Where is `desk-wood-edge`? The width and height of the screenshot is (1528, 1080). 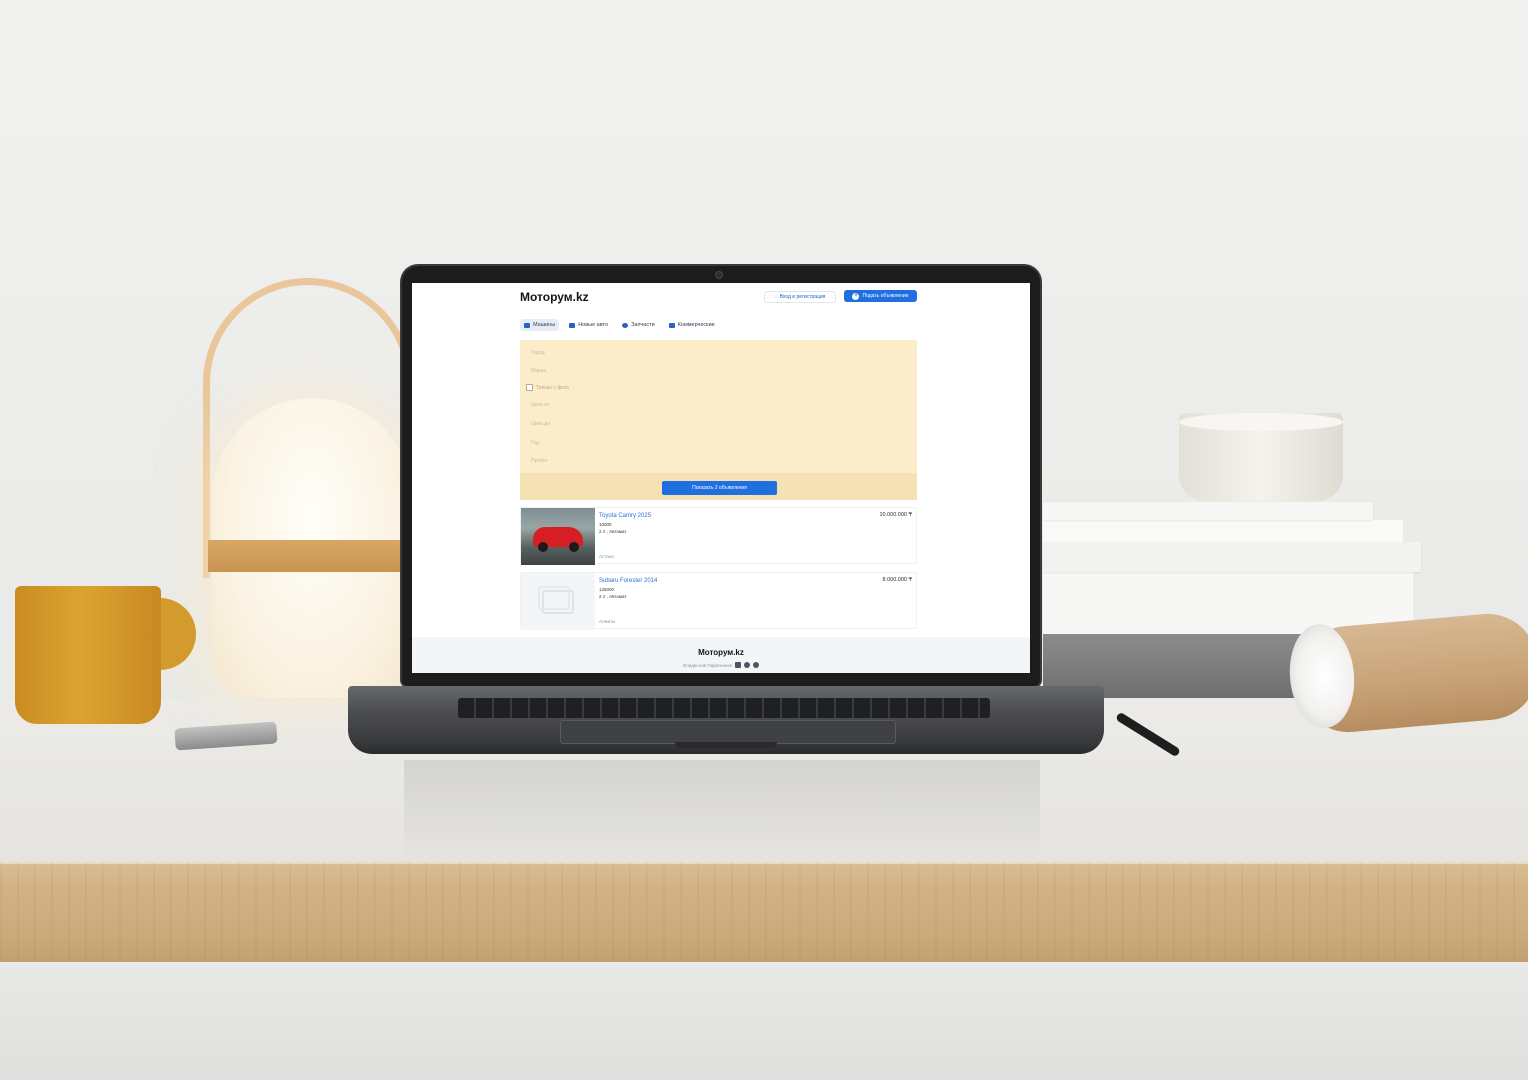
desk-wood-edge is located at coordinates (764, 912).